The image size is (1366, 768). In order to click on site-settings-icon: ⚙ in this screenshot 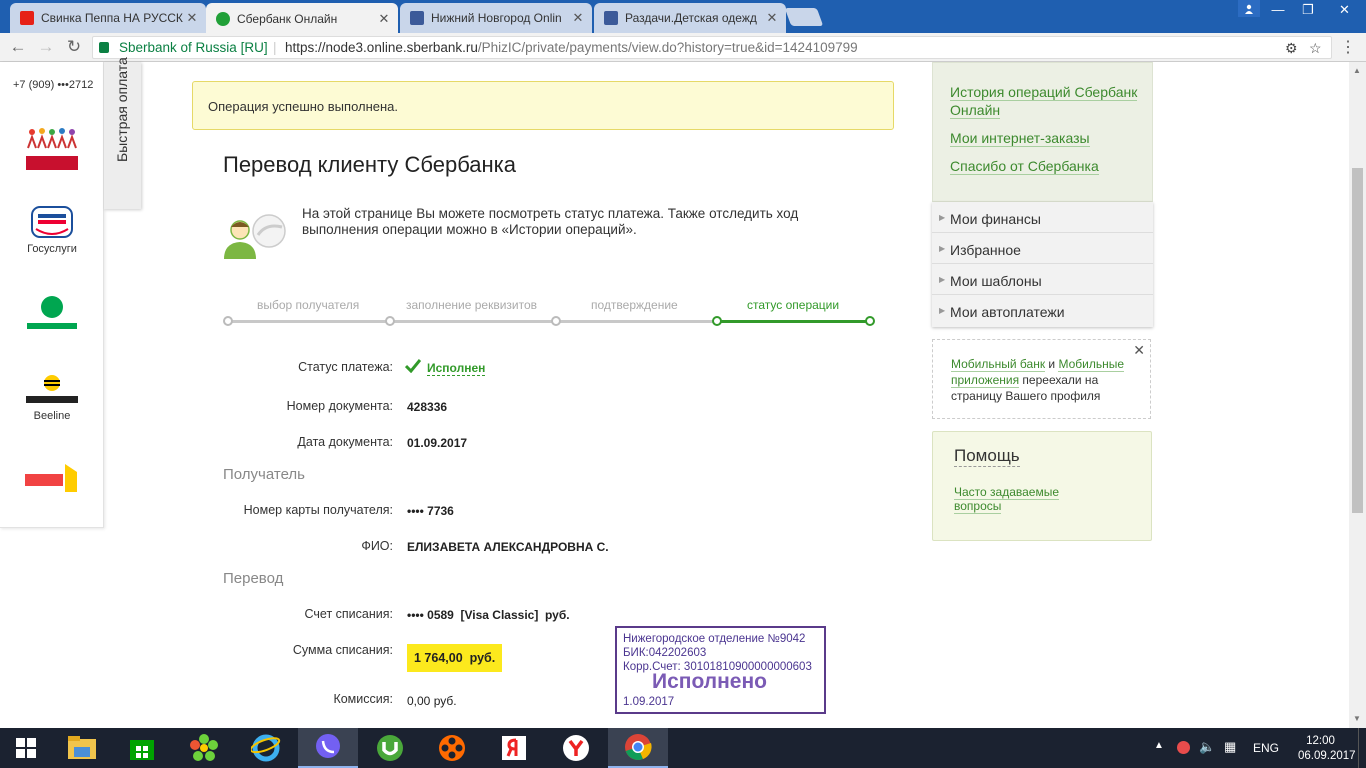, I will do `click(1291, 48)`.